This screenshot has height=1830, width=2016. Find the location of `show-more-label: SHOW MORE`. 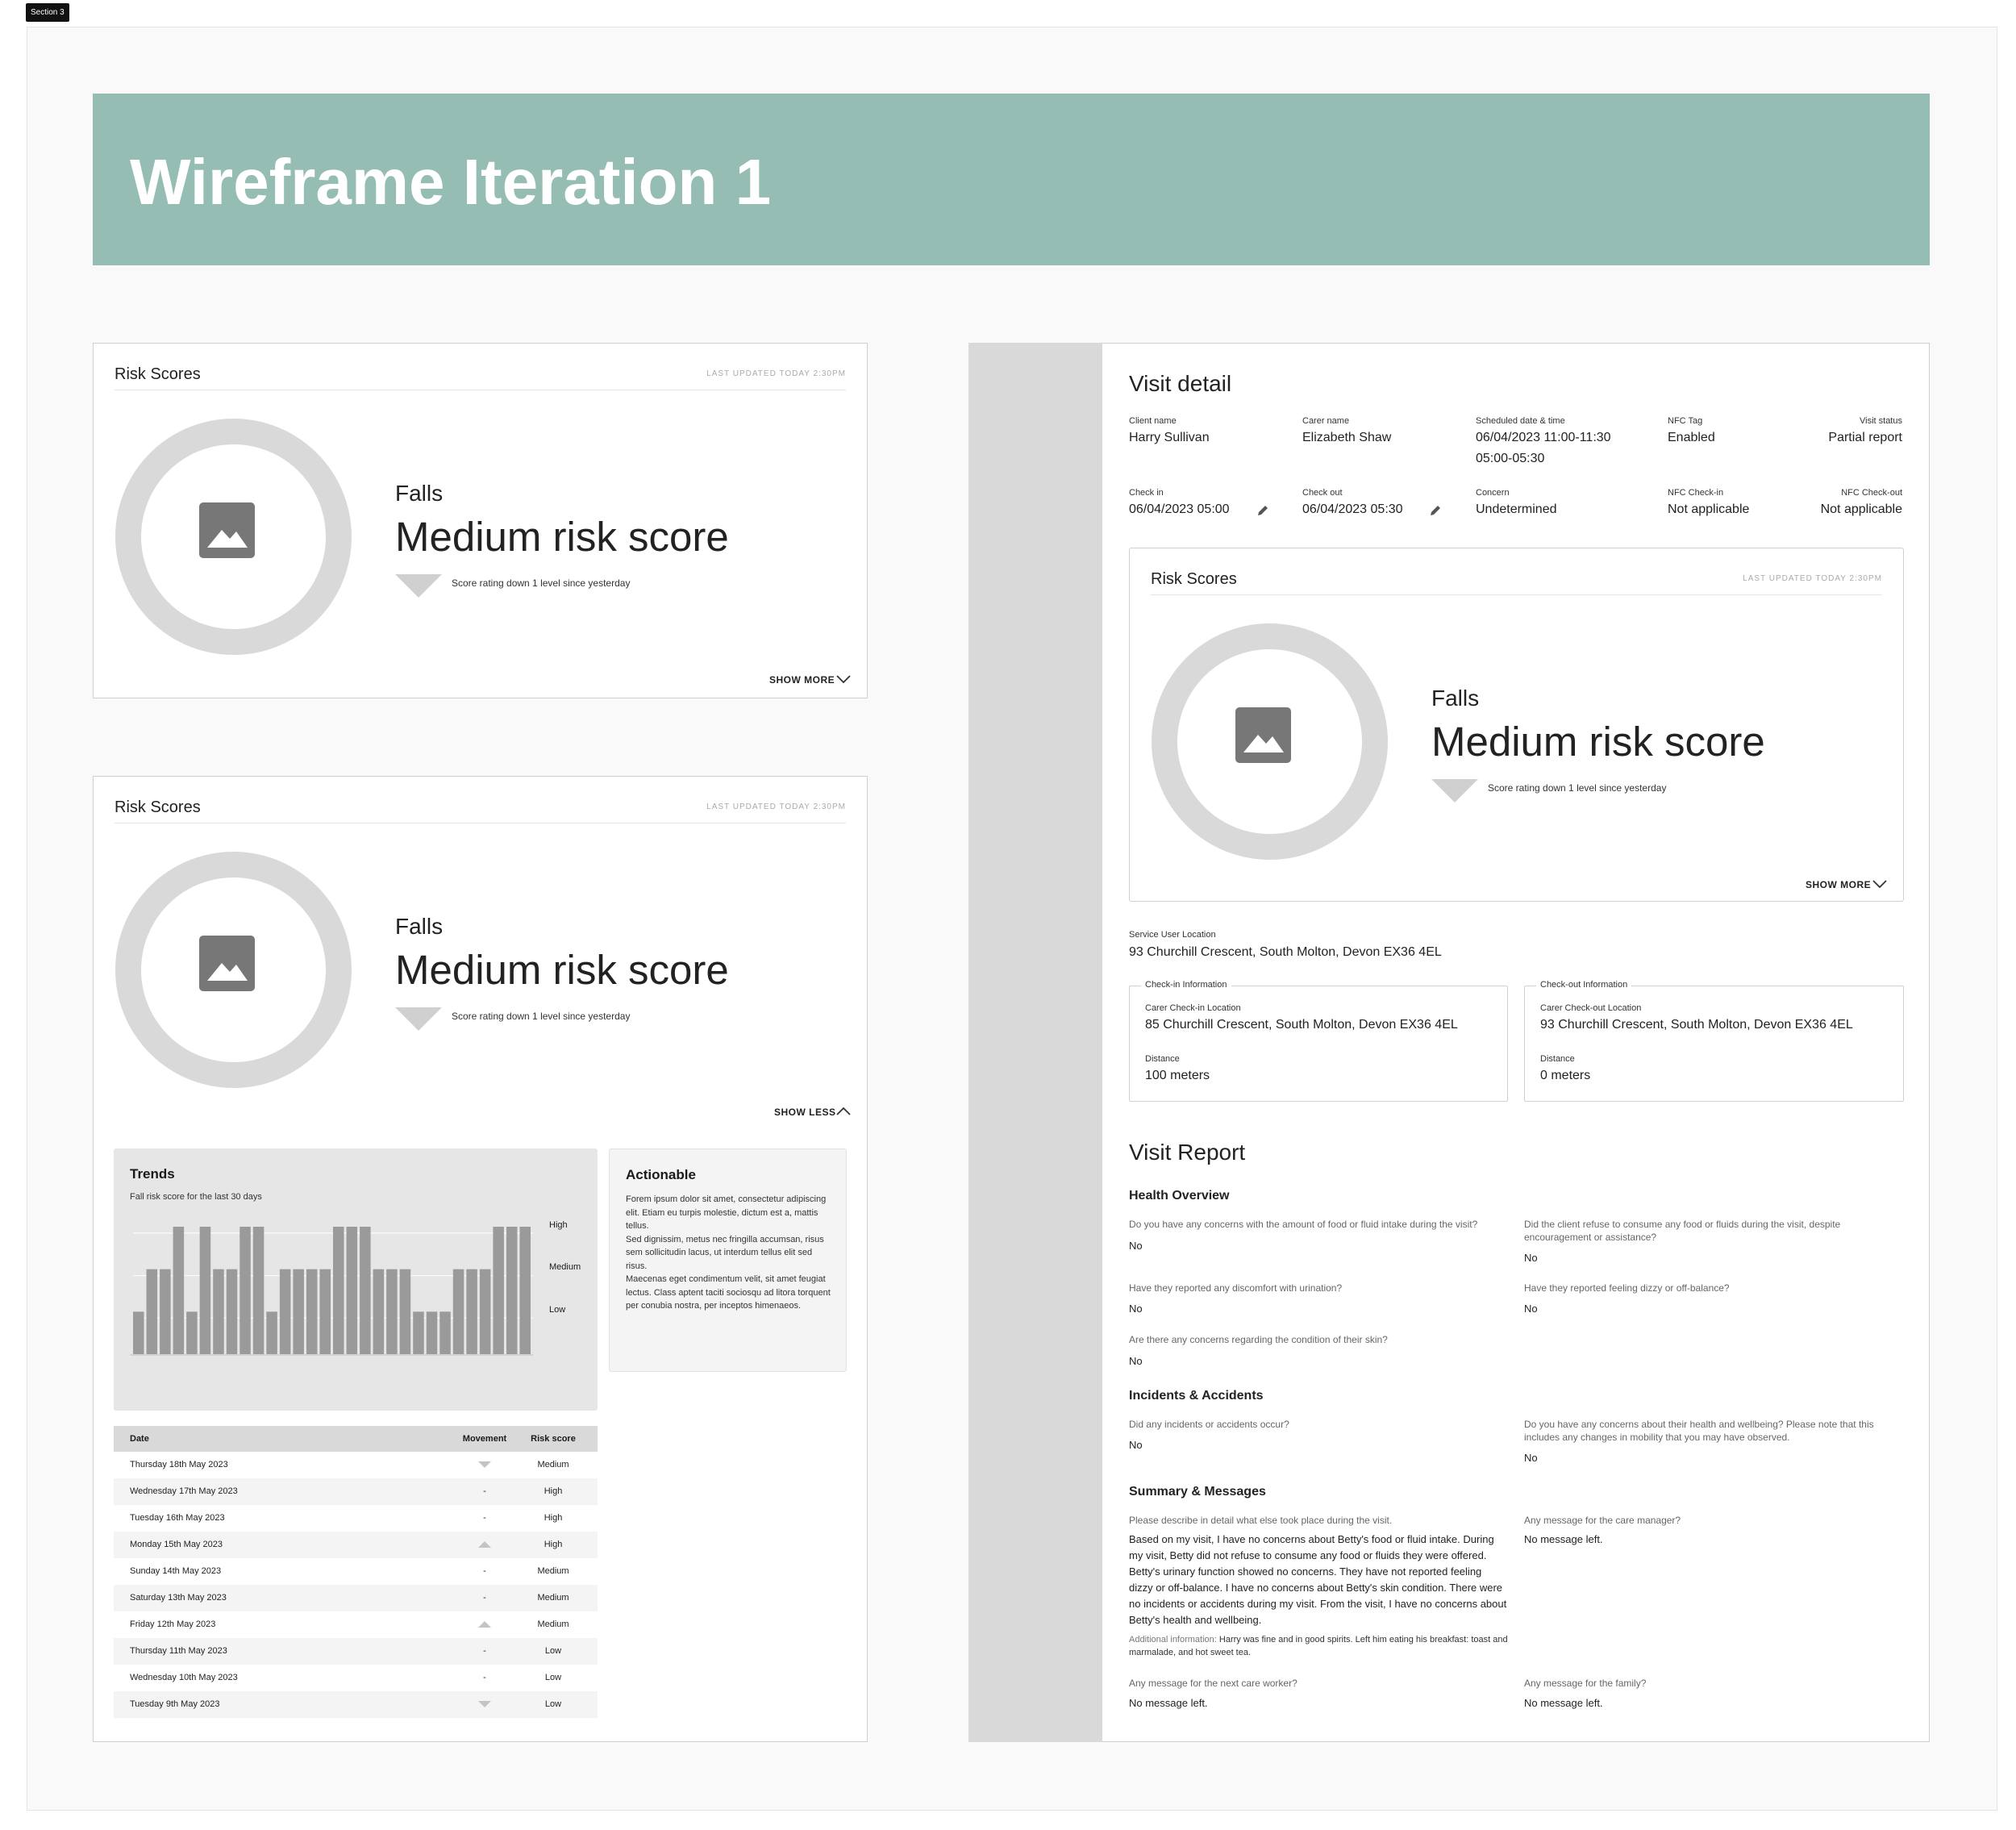

show-more-label: SHOW MORE is located at coordinates (802, 680).